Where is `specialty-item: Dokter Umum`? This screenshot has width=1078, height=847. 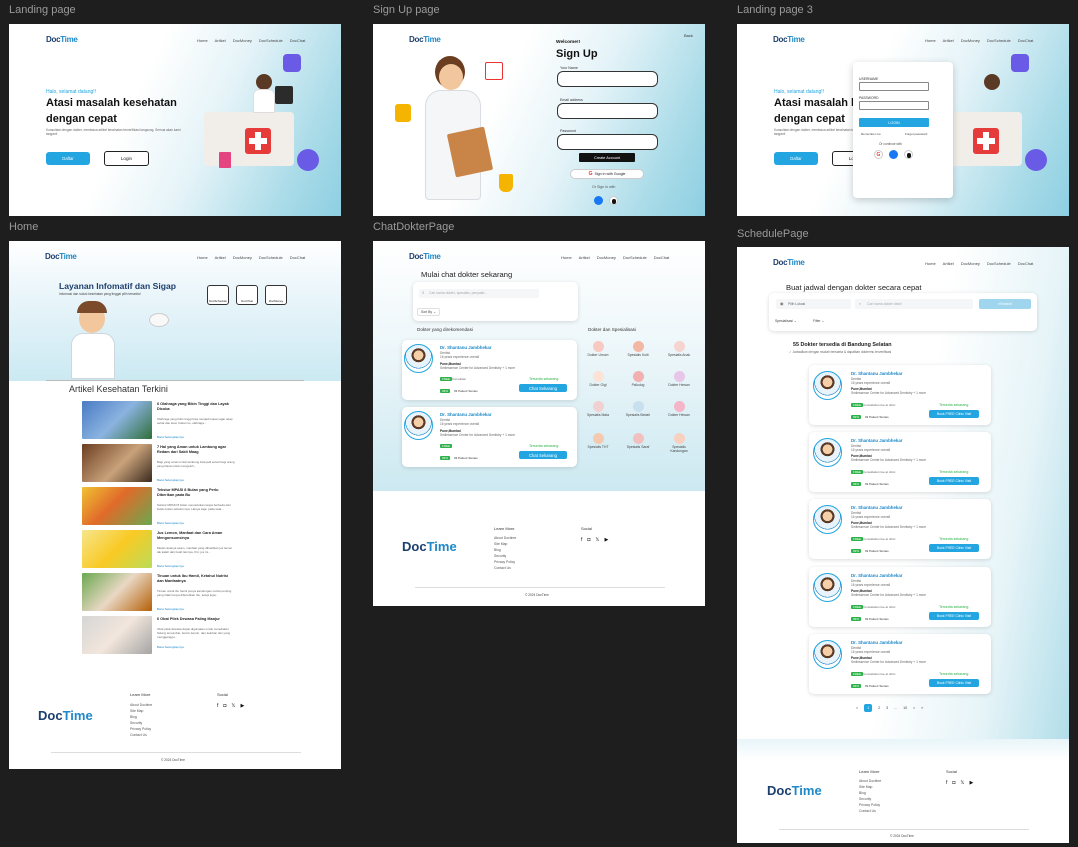 specialty-item: Dokter Umum is located at coordinates (598, 349).